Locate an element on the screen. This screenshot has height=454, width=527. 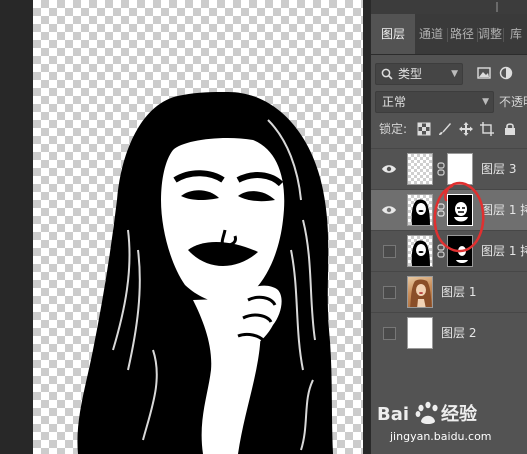
blend-row: 正常 ▼ 不透明 is located at coordinates (449, 102).